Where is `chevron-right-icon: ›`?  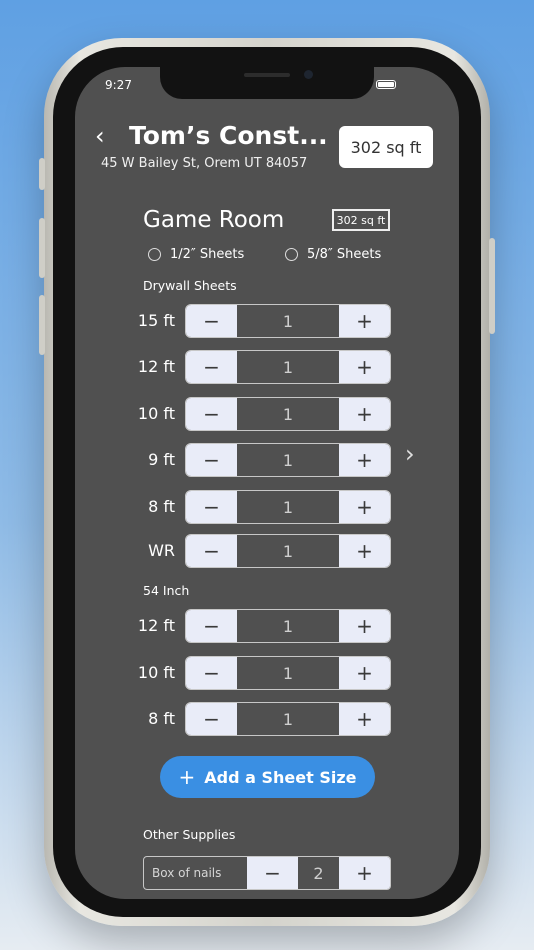
chevron-right-icon: › is located at coordinates (410, 454).